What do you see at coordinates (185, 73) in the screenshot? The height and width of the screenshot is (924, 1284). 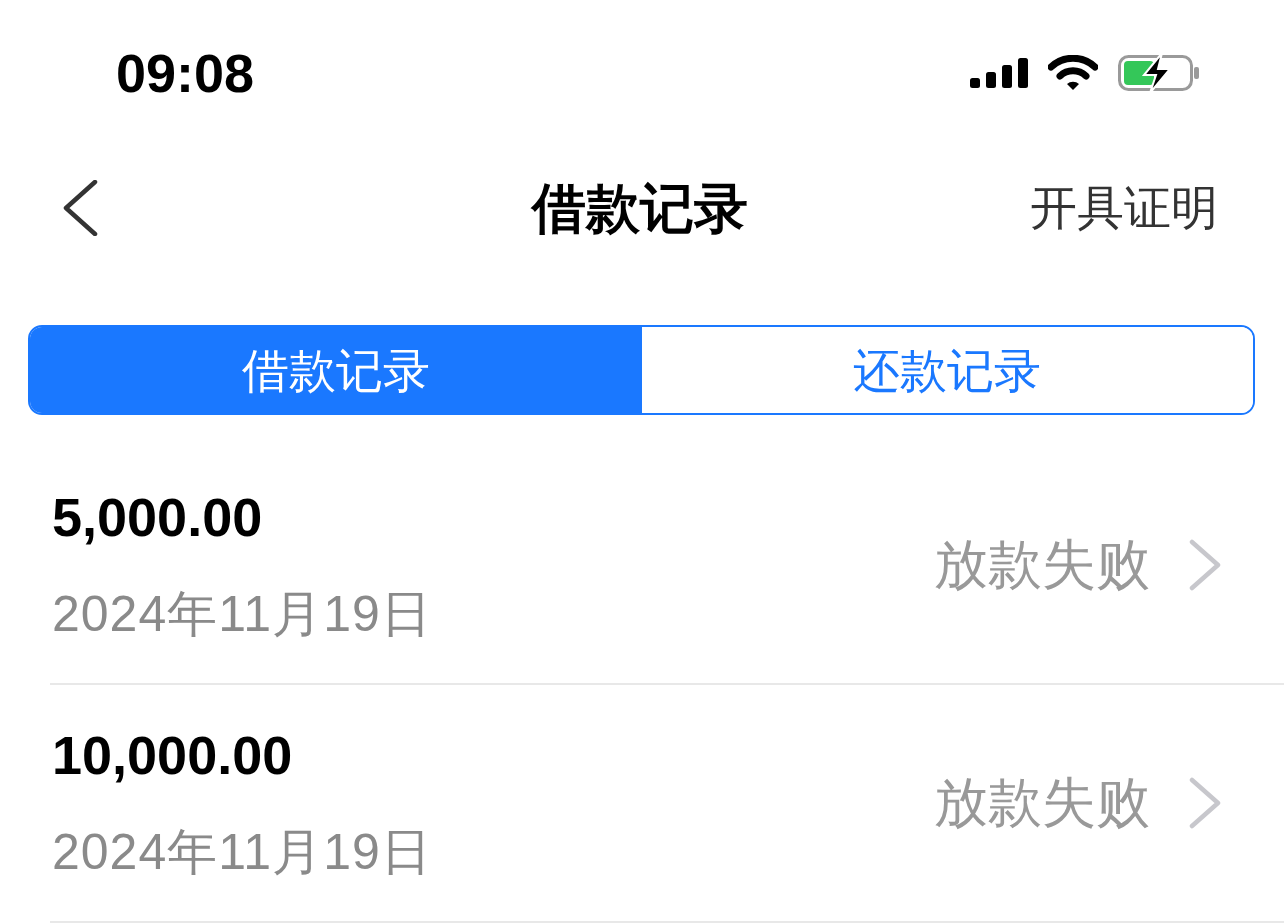 I see `status-time: 09:08` at bounding box center [185, 73].